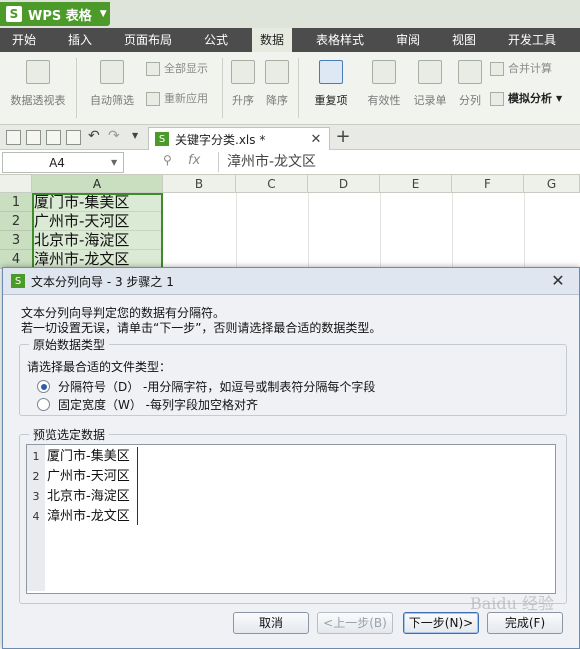  What do you see at coordinates (97, 231) in the screenshot?
I see `selection-outline` at bounding box center [97, 231].